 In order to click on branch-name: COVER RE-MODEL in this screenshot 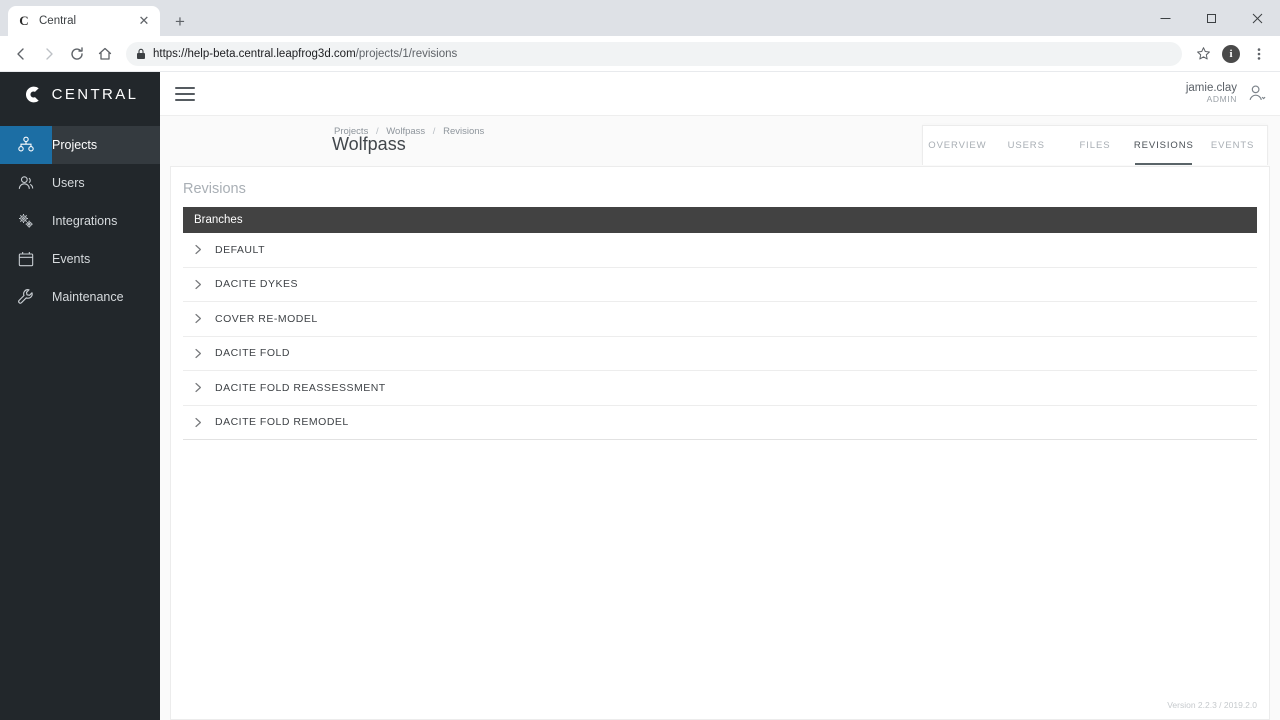, I will do `click(266, 318)`.